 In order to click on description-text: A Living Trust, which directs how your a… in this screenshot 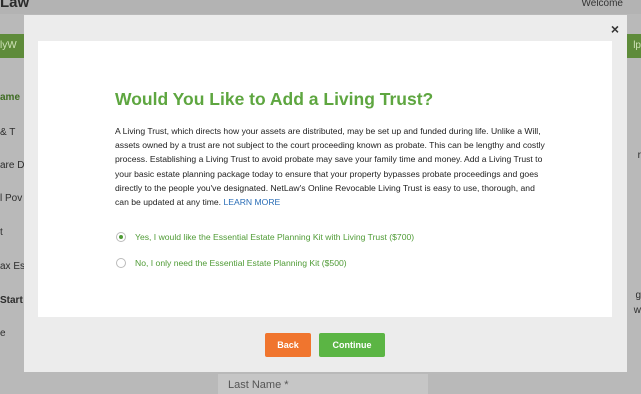, I will do `click(330, 167)`.